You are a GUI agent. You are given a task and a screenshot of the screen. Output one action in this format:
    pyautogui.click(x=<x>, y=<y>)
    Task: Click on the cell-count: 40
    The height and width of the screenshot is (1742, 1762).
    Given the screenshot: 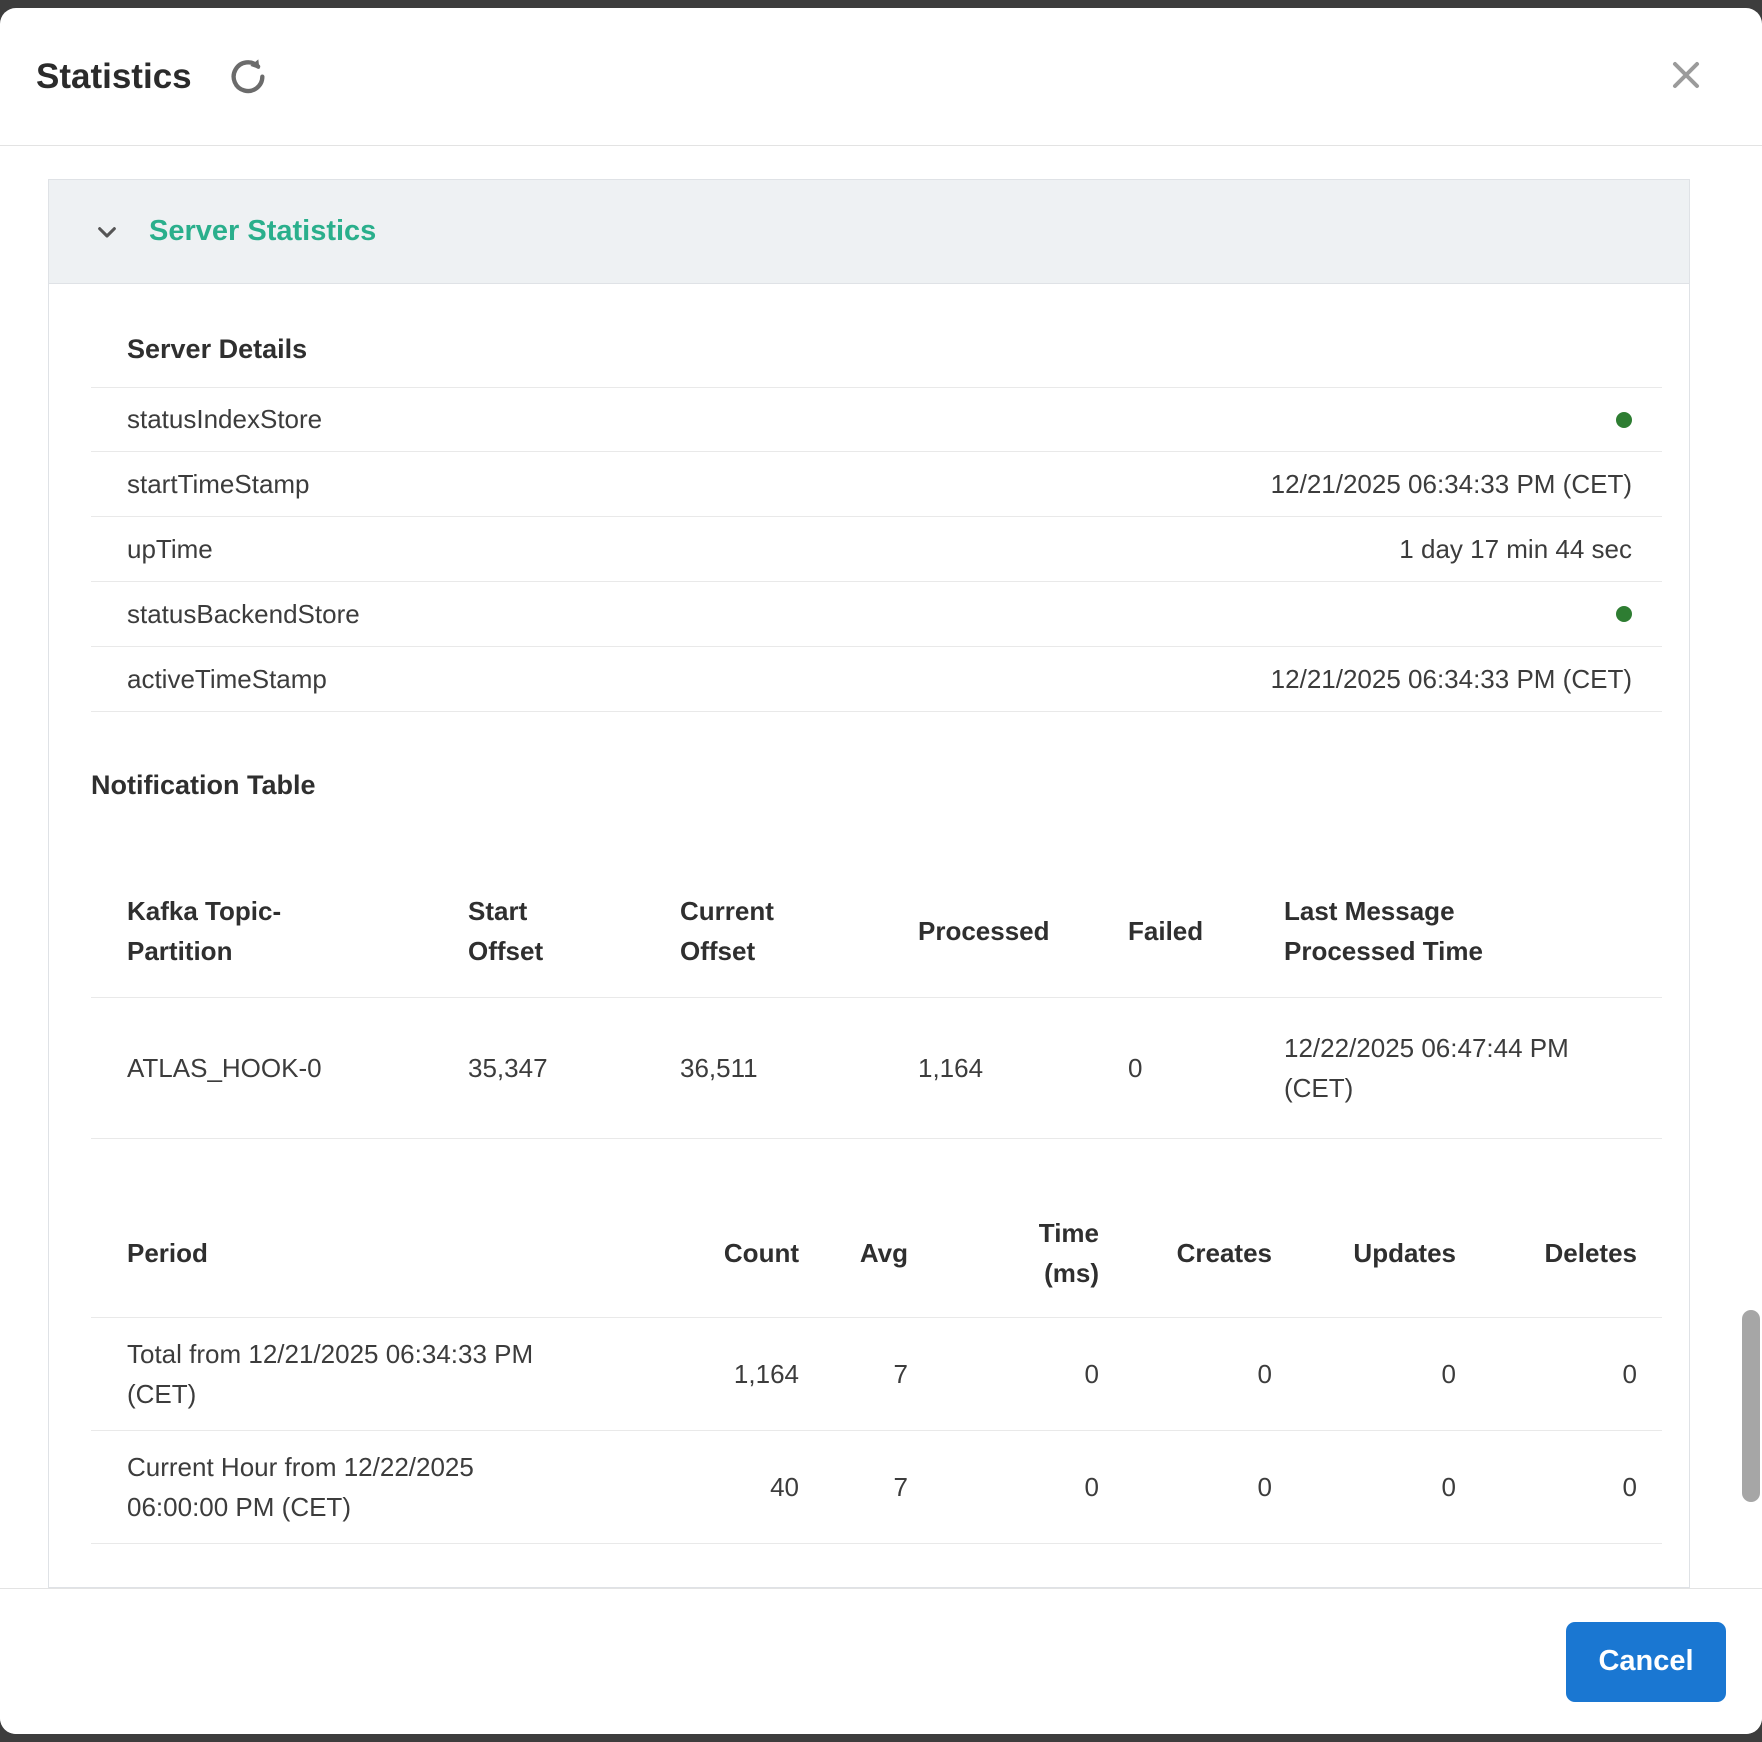 What is the action you would take?
    pyautogui.click(x=697, y=1487)
    